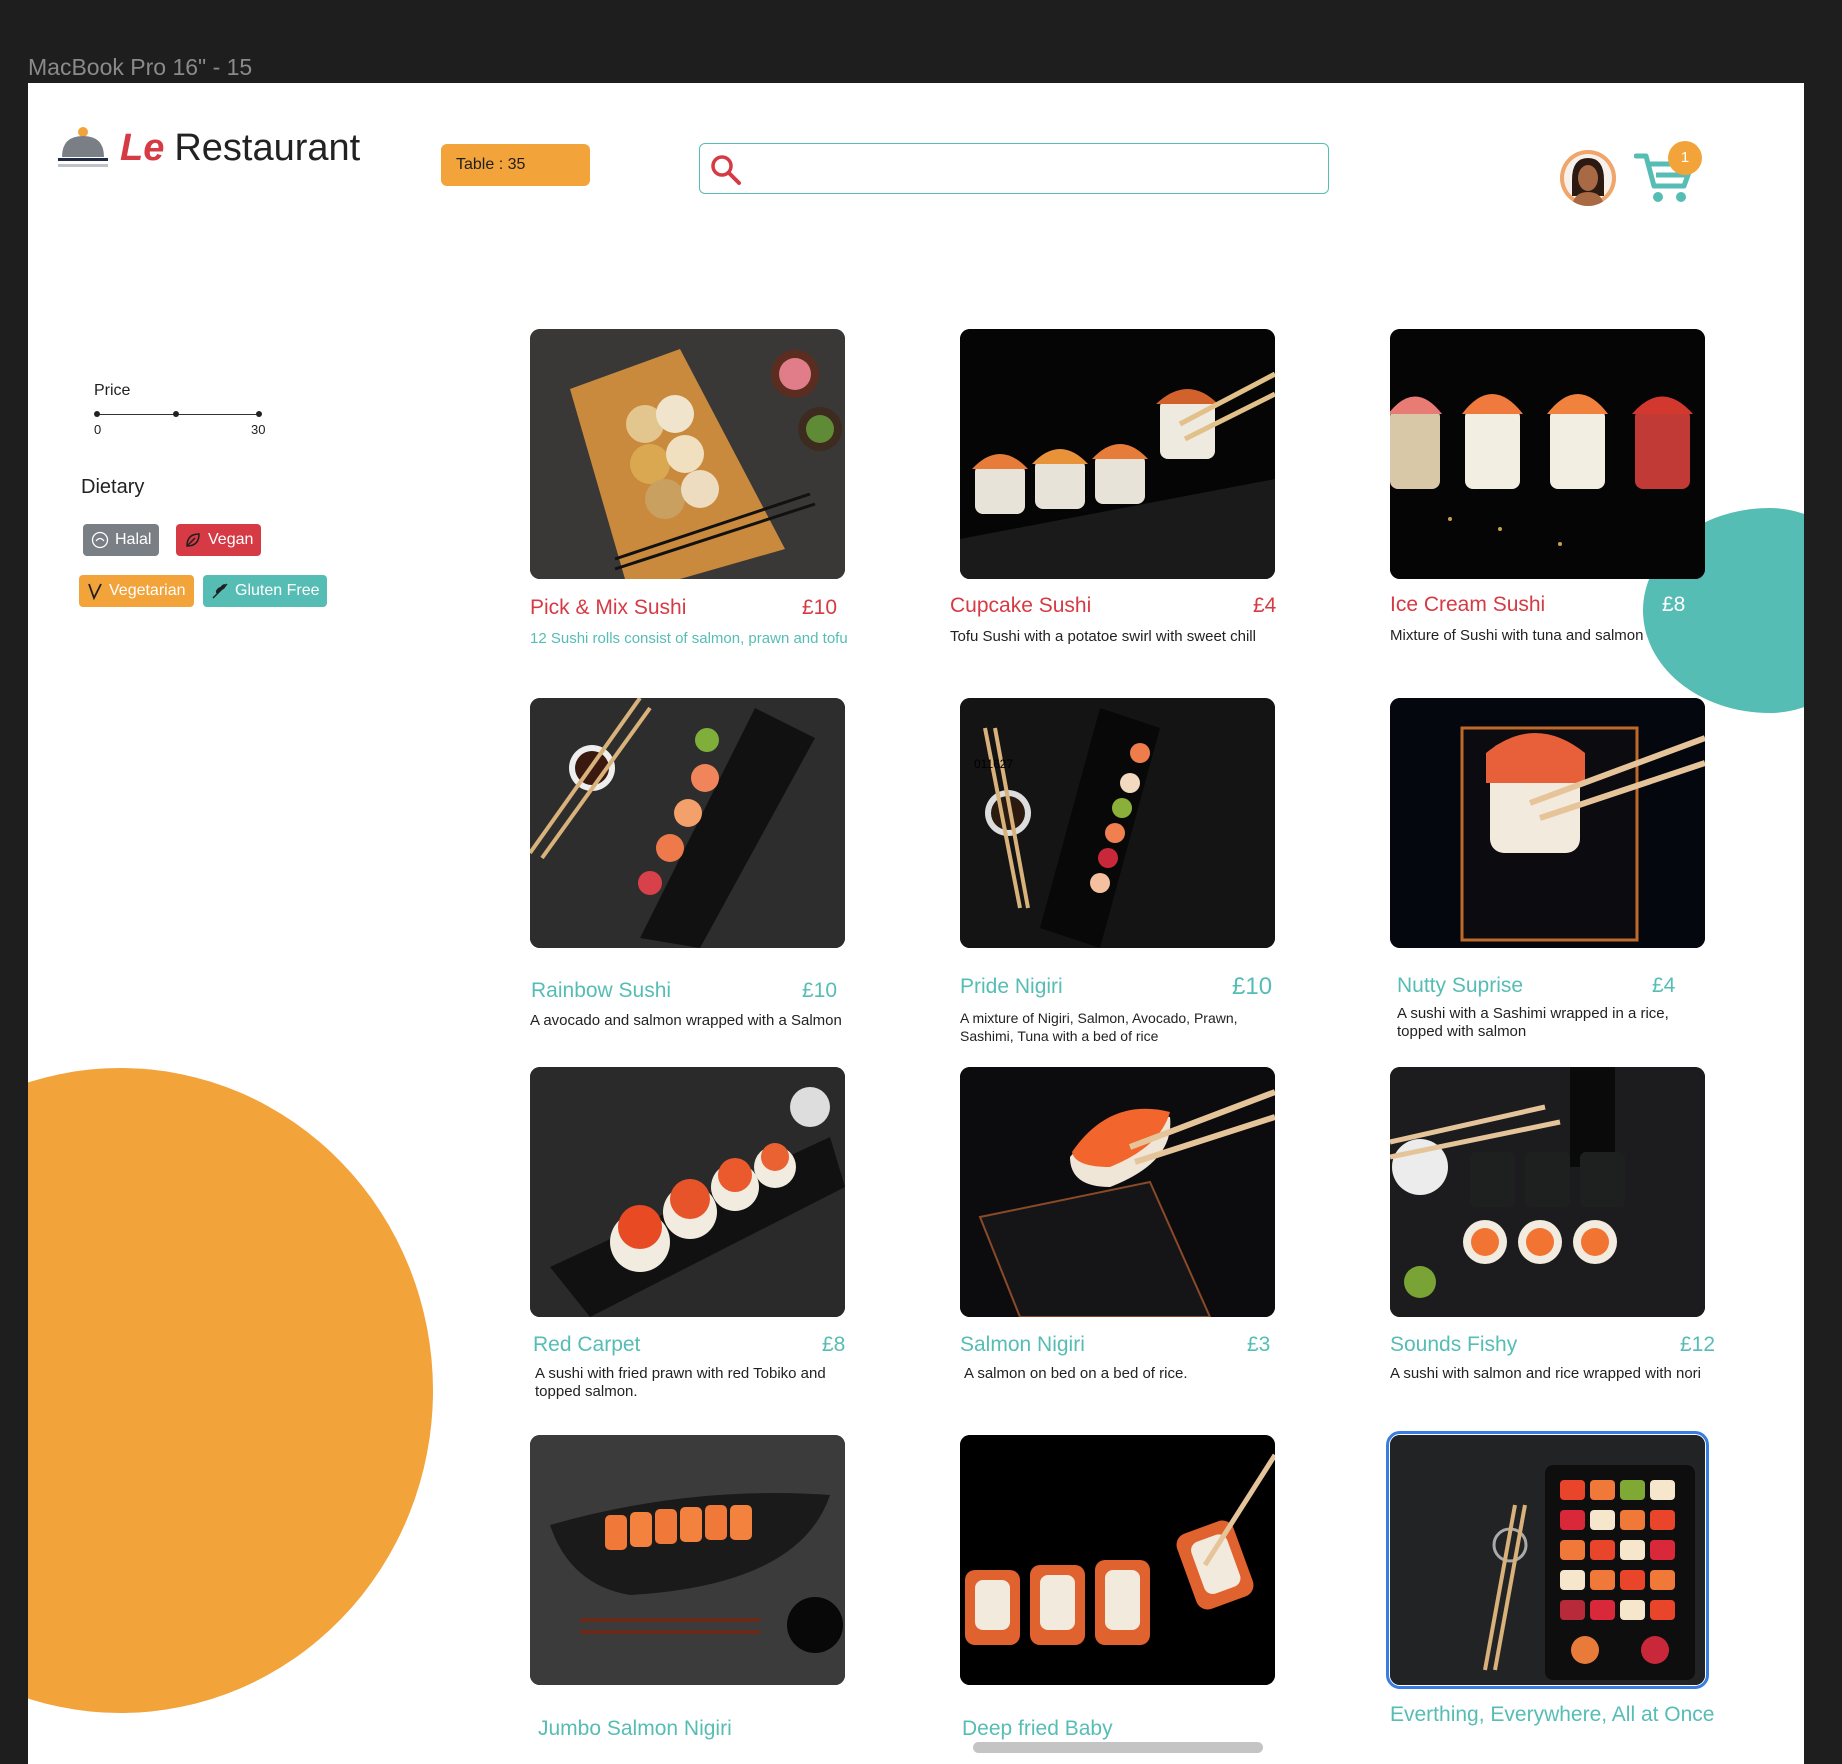  I want to click on leaf-icon, so click(193, 540).